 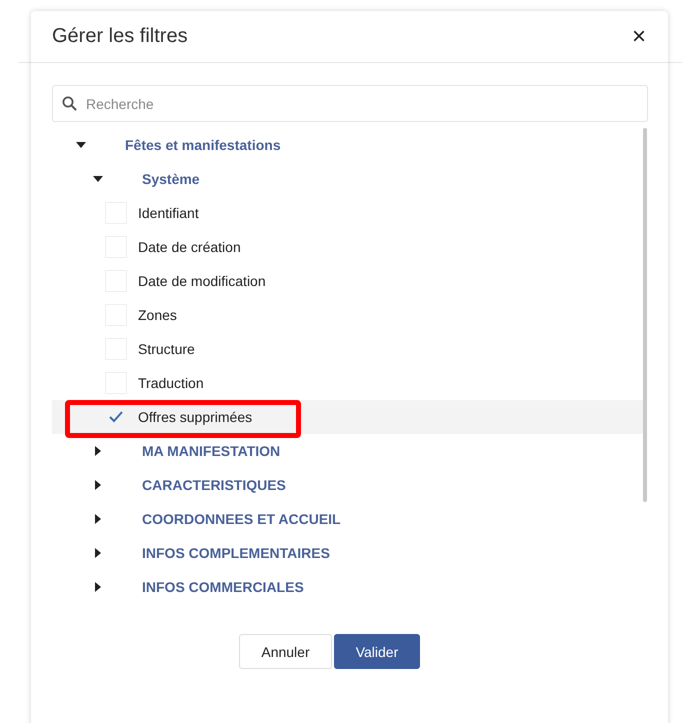 What do you see at coordinates (377, 651) in the screenshot?
I see `confirm-button: Valider` at bounding box center [377, 651].